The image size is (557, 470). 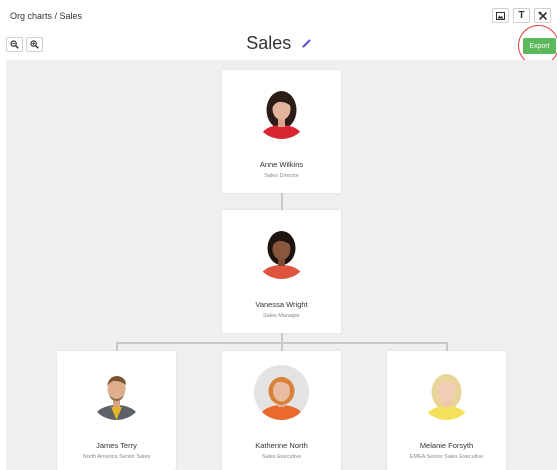 I want to click on person-name: James Terry, so click(x=116, y=445).